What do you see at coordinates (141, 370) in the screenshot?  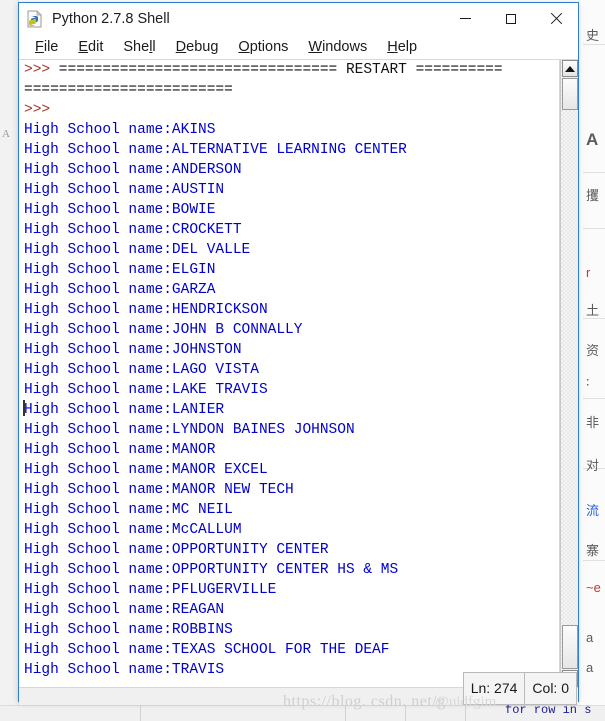 I see `shell-line-text: High School name:LAGO VISTA` at bounding box center [141, 370].